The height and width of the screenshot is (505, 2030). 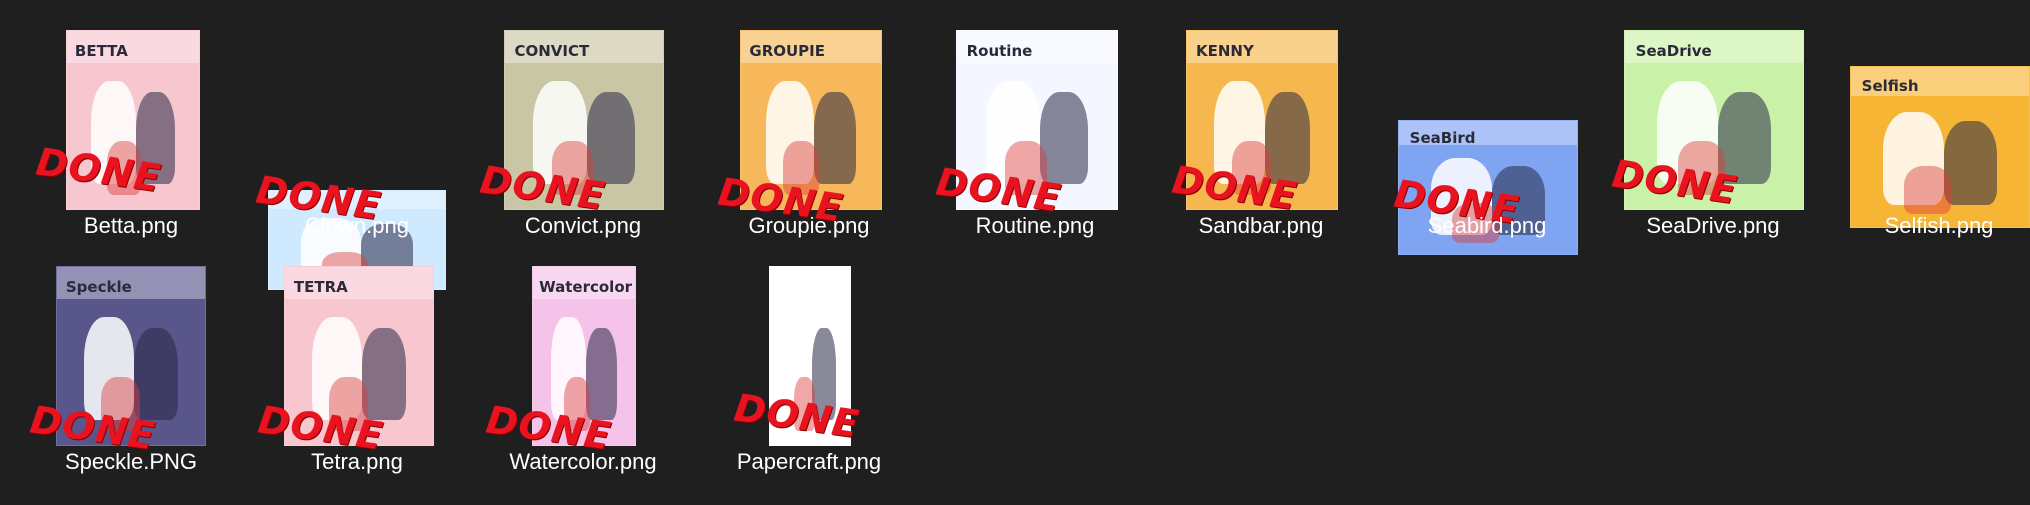 I want to click on thumbnail-title: Watercolor, so click(x=586, y=286).